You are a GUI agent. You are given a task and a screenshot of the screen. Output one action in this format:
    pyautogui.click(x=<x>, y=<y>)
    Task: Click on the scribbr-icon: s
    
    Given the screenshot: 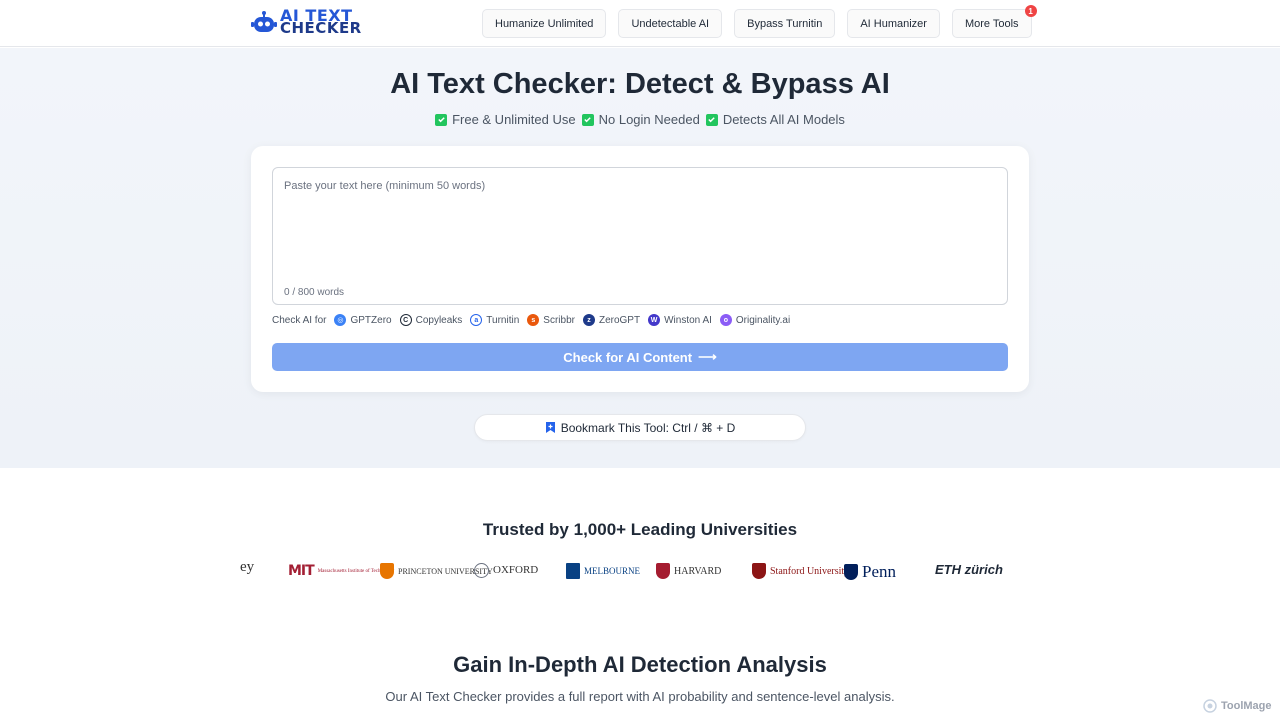 What is the action you would take?
    pyautogui.click(x=533, y=320)
    